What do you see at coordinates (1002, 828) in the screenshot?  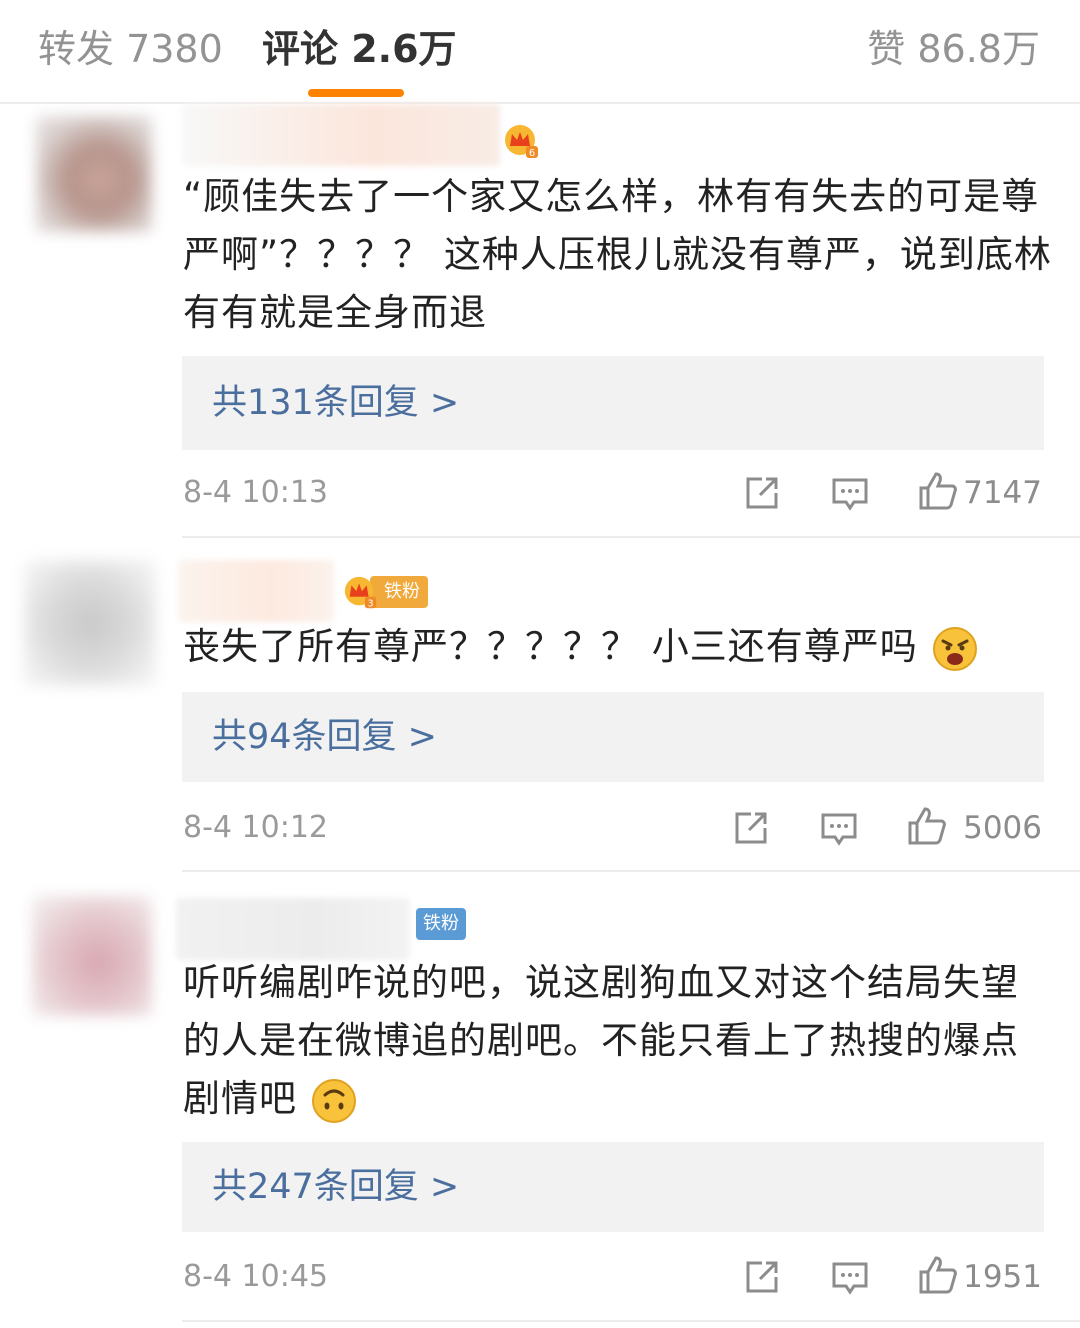 I see `like-count: 5006` at bounding box center [1002, 828].